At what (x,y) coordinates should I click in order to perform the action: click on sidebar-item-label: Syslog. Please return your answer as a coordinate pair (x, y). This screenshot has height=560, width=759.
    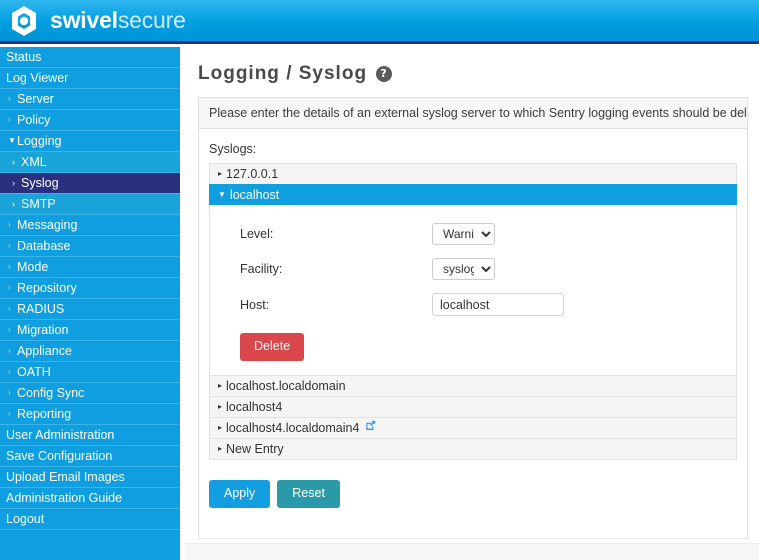
    Looking at the image, I should click on (40, 182).